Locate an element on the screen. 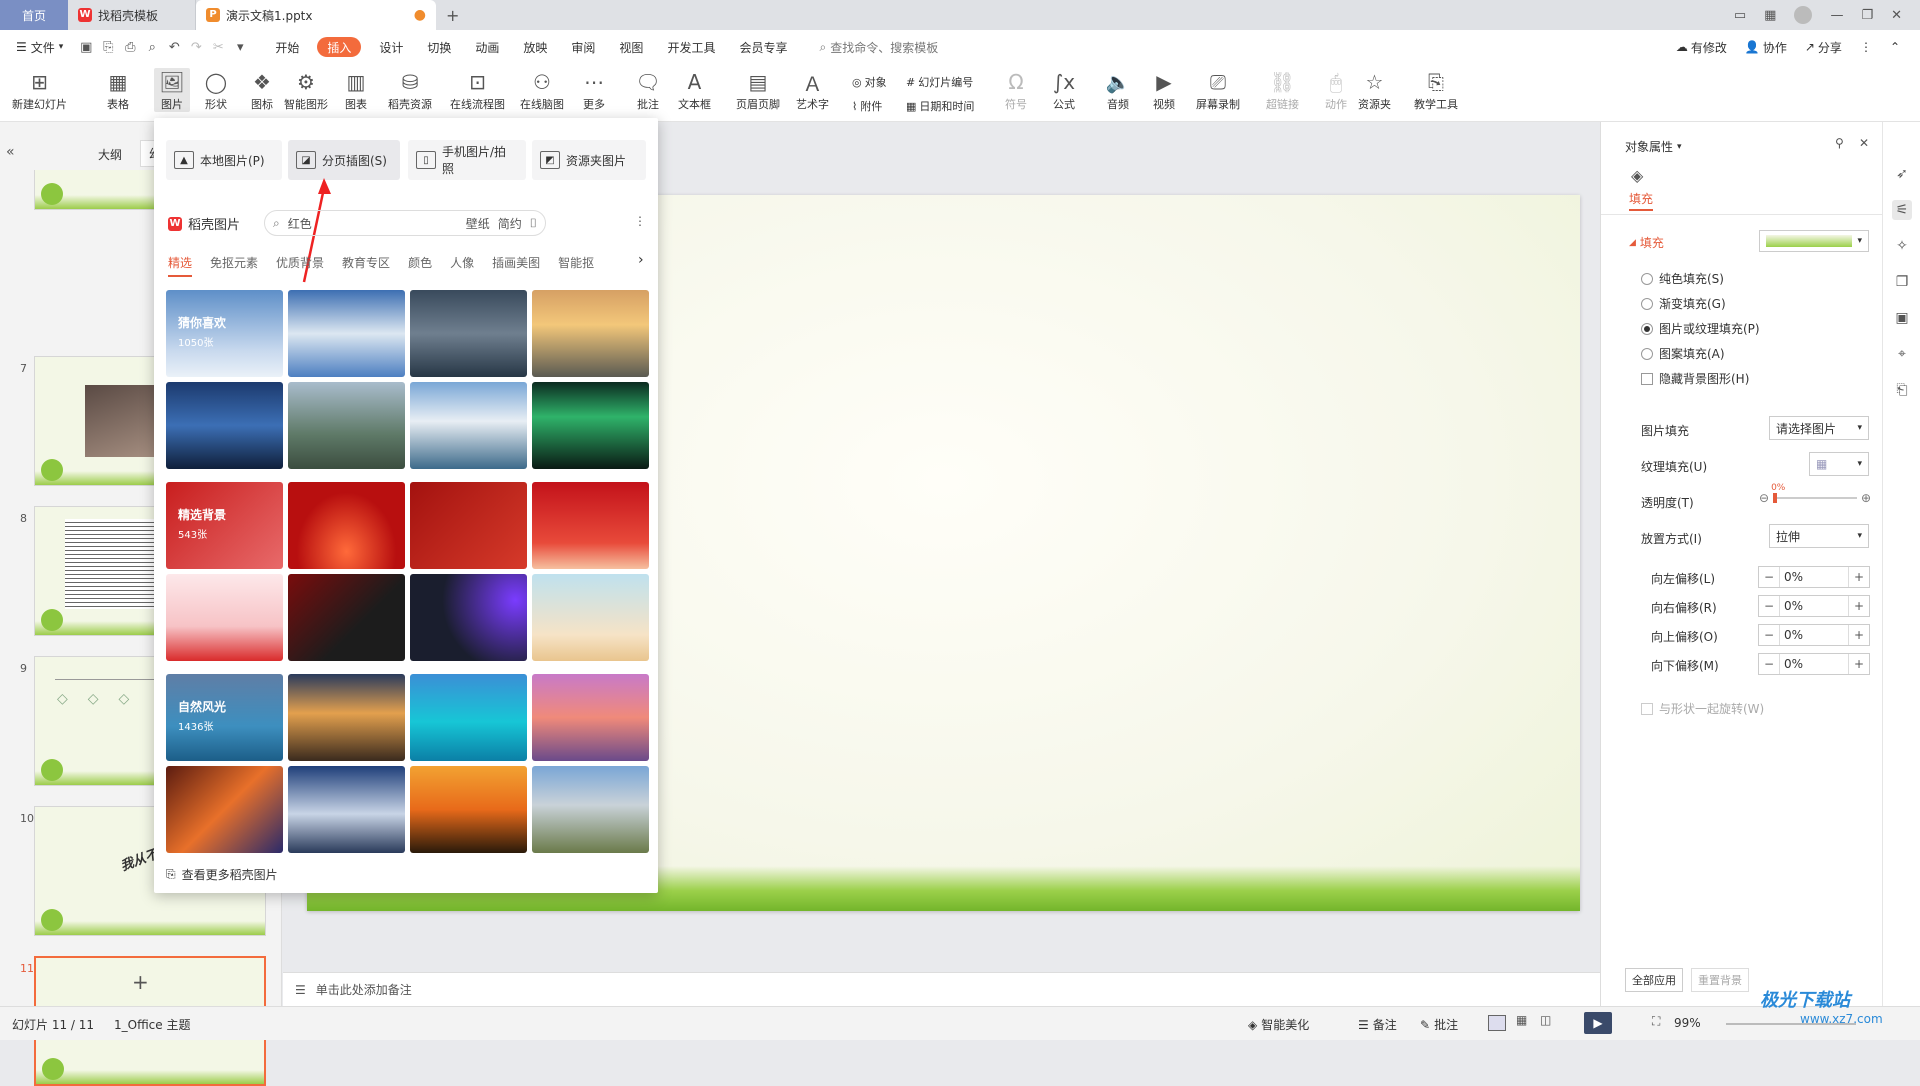 The width and height of the screenshot is (1920, 1086). hide-bg-checkbox: 隐藏背景图形(H) is located at coordinates (1695, 378).